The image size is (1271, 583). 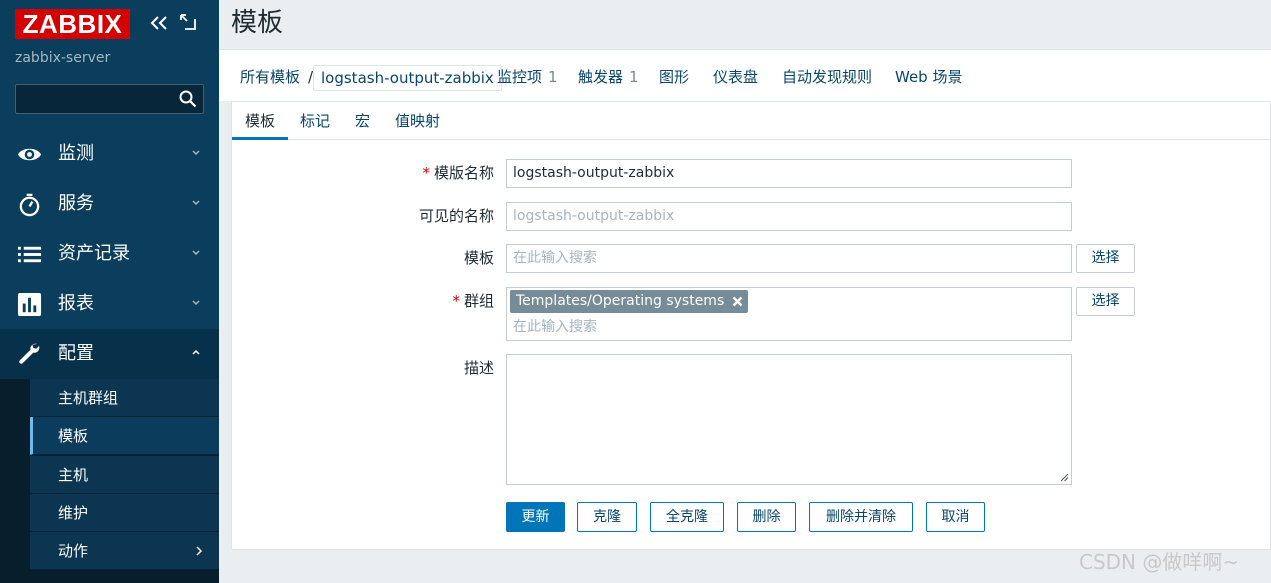 I want to click on nav-link-label: 监控项, so click(x=520, y=77).